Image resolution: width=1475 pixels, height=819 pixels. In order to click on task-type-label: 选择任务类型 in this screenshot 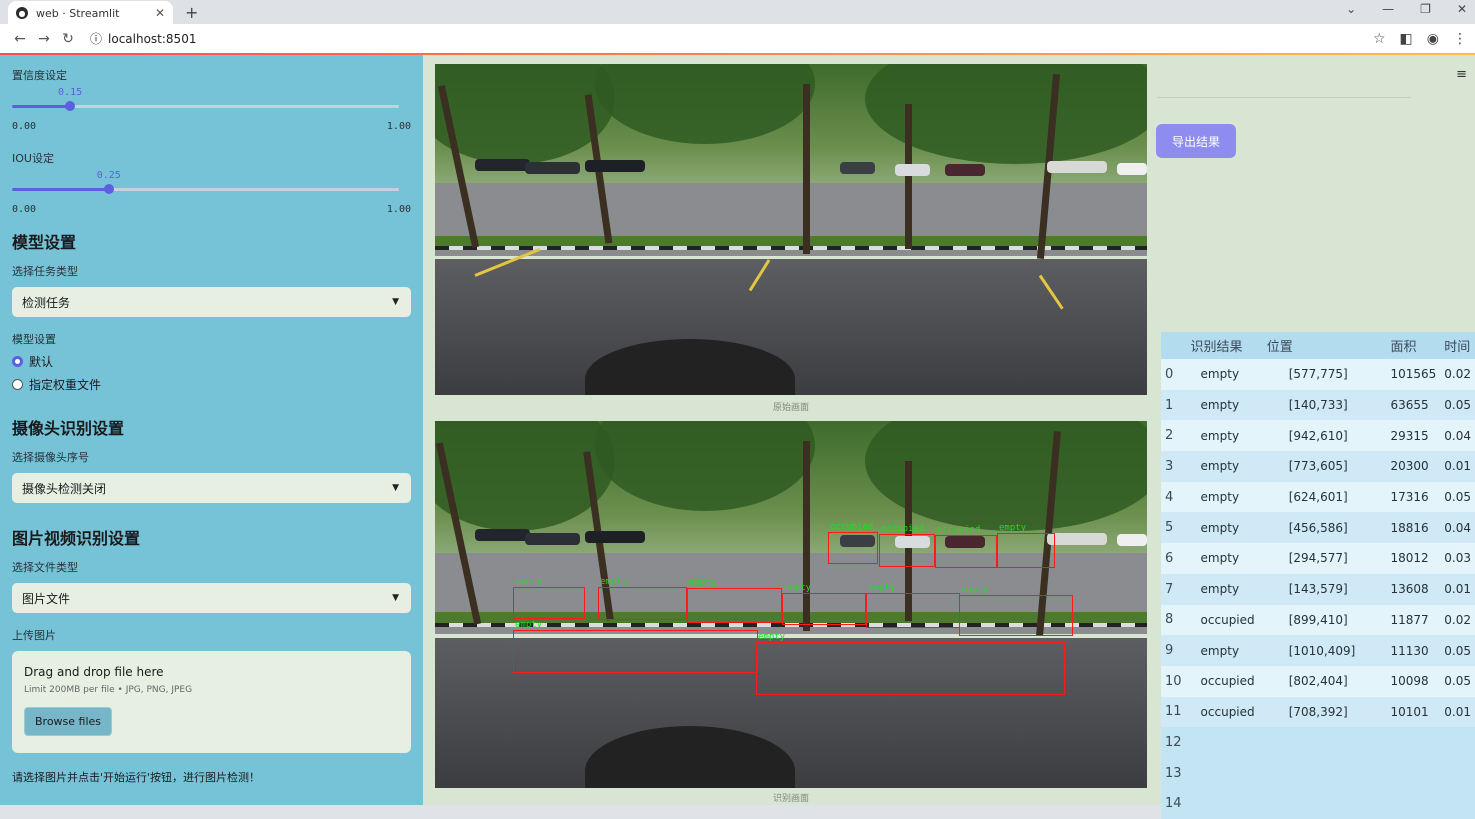, I will do `click(45, 271)`.